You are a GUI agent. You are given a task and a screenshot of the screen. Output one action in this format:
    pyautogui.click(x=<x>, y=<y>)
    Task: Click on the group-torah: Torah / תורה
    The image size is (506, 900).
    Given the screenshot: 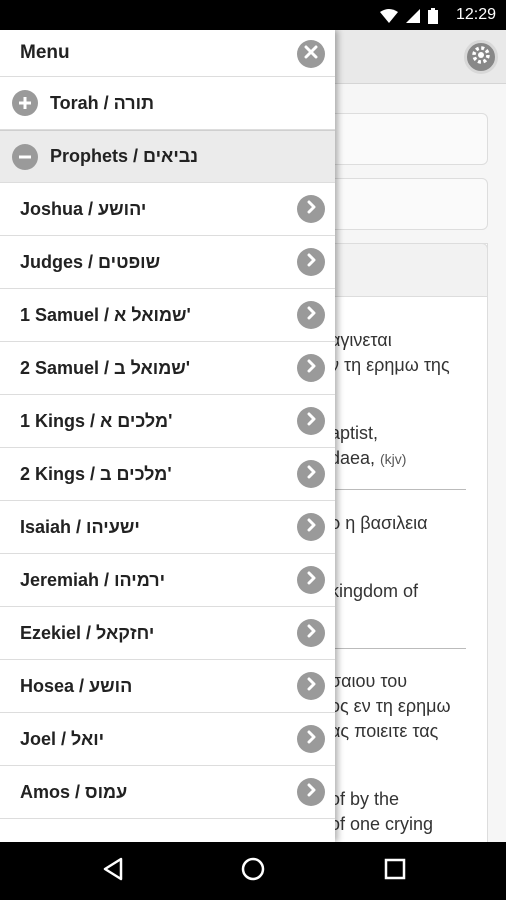 What is the action you would take?
    pyautogui.click(x=167, y=103)
    